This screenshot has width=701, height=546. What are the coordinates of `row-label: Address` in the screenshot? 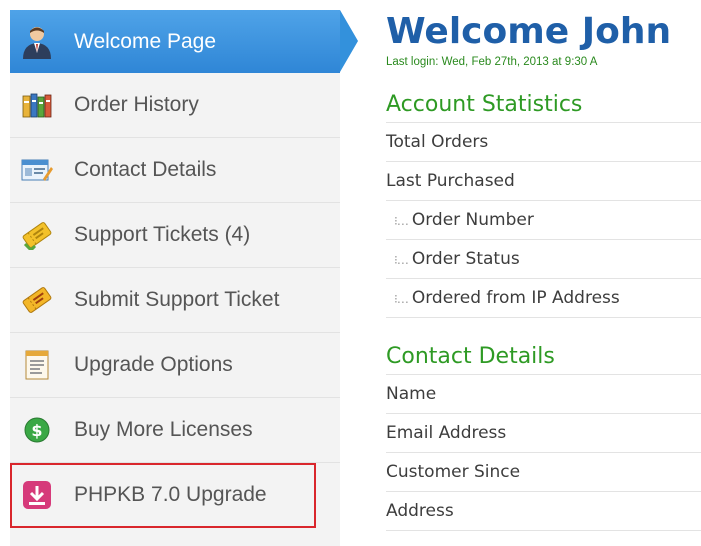 It's located at (420, 511).